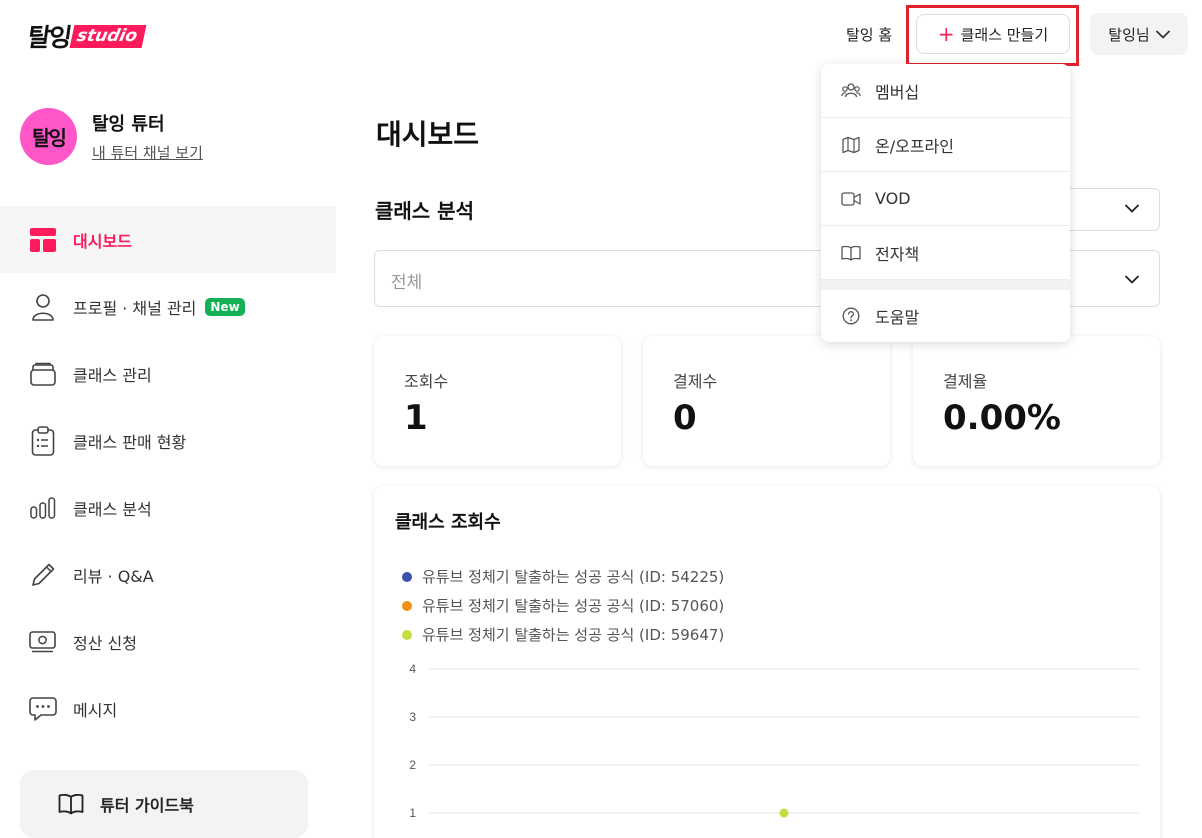  Describe the element at coordinates (424, 211) in the screenshot. I see `section-title: 클래스 분석` at that location.